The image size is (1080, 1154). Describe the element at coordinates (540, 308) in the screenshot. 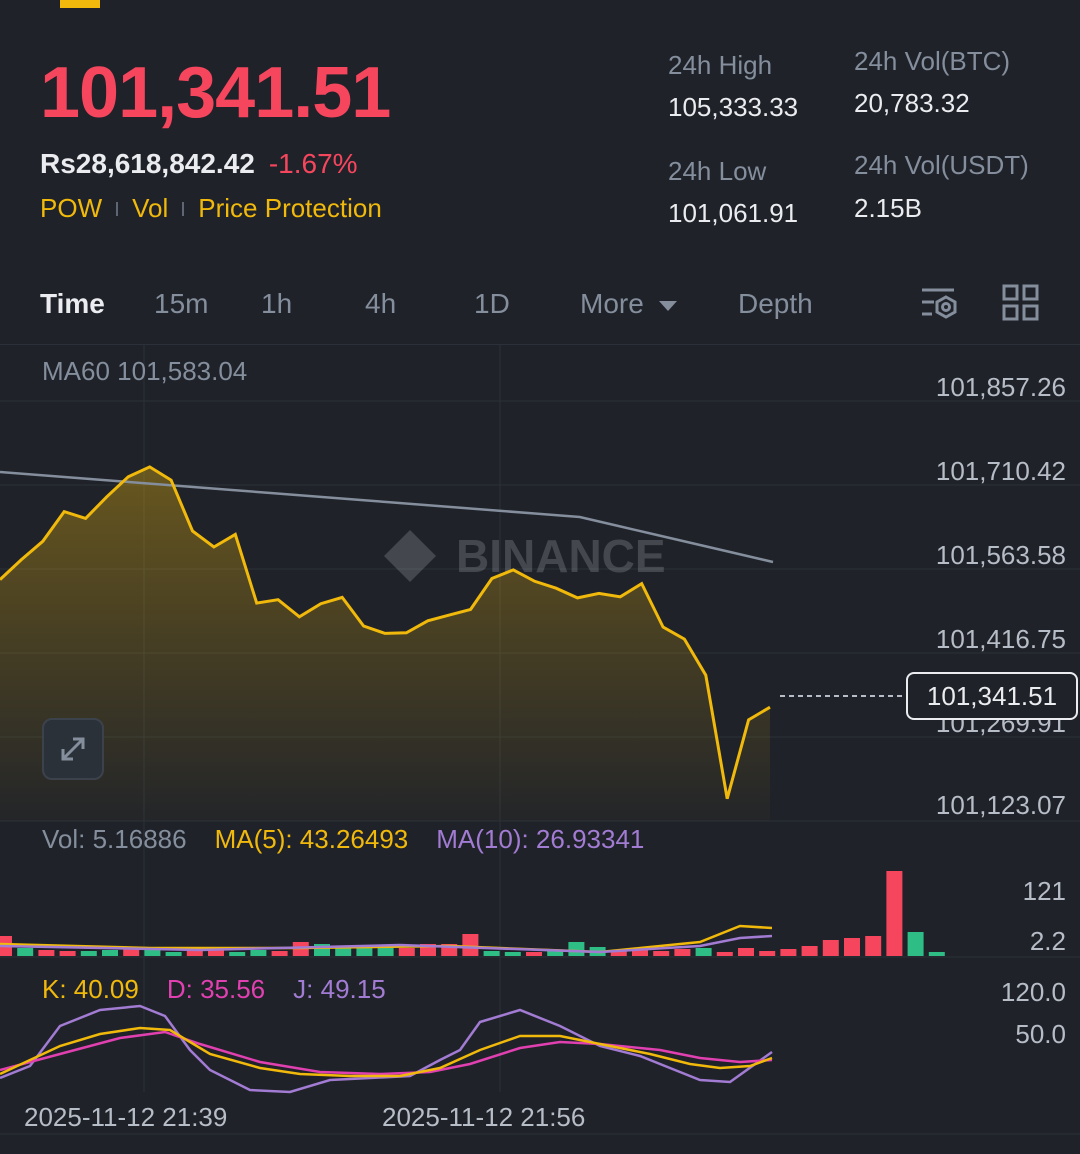

I see `interval-tabs: Time 15m 1h 4h 1D More Depth` at that location.